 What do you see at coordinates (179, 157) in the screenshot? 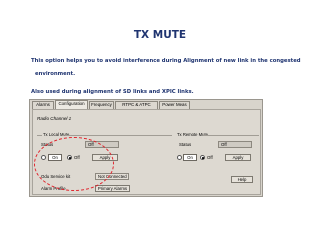
I see `tx-remote-on-radio` at bounding box center [179, 157].